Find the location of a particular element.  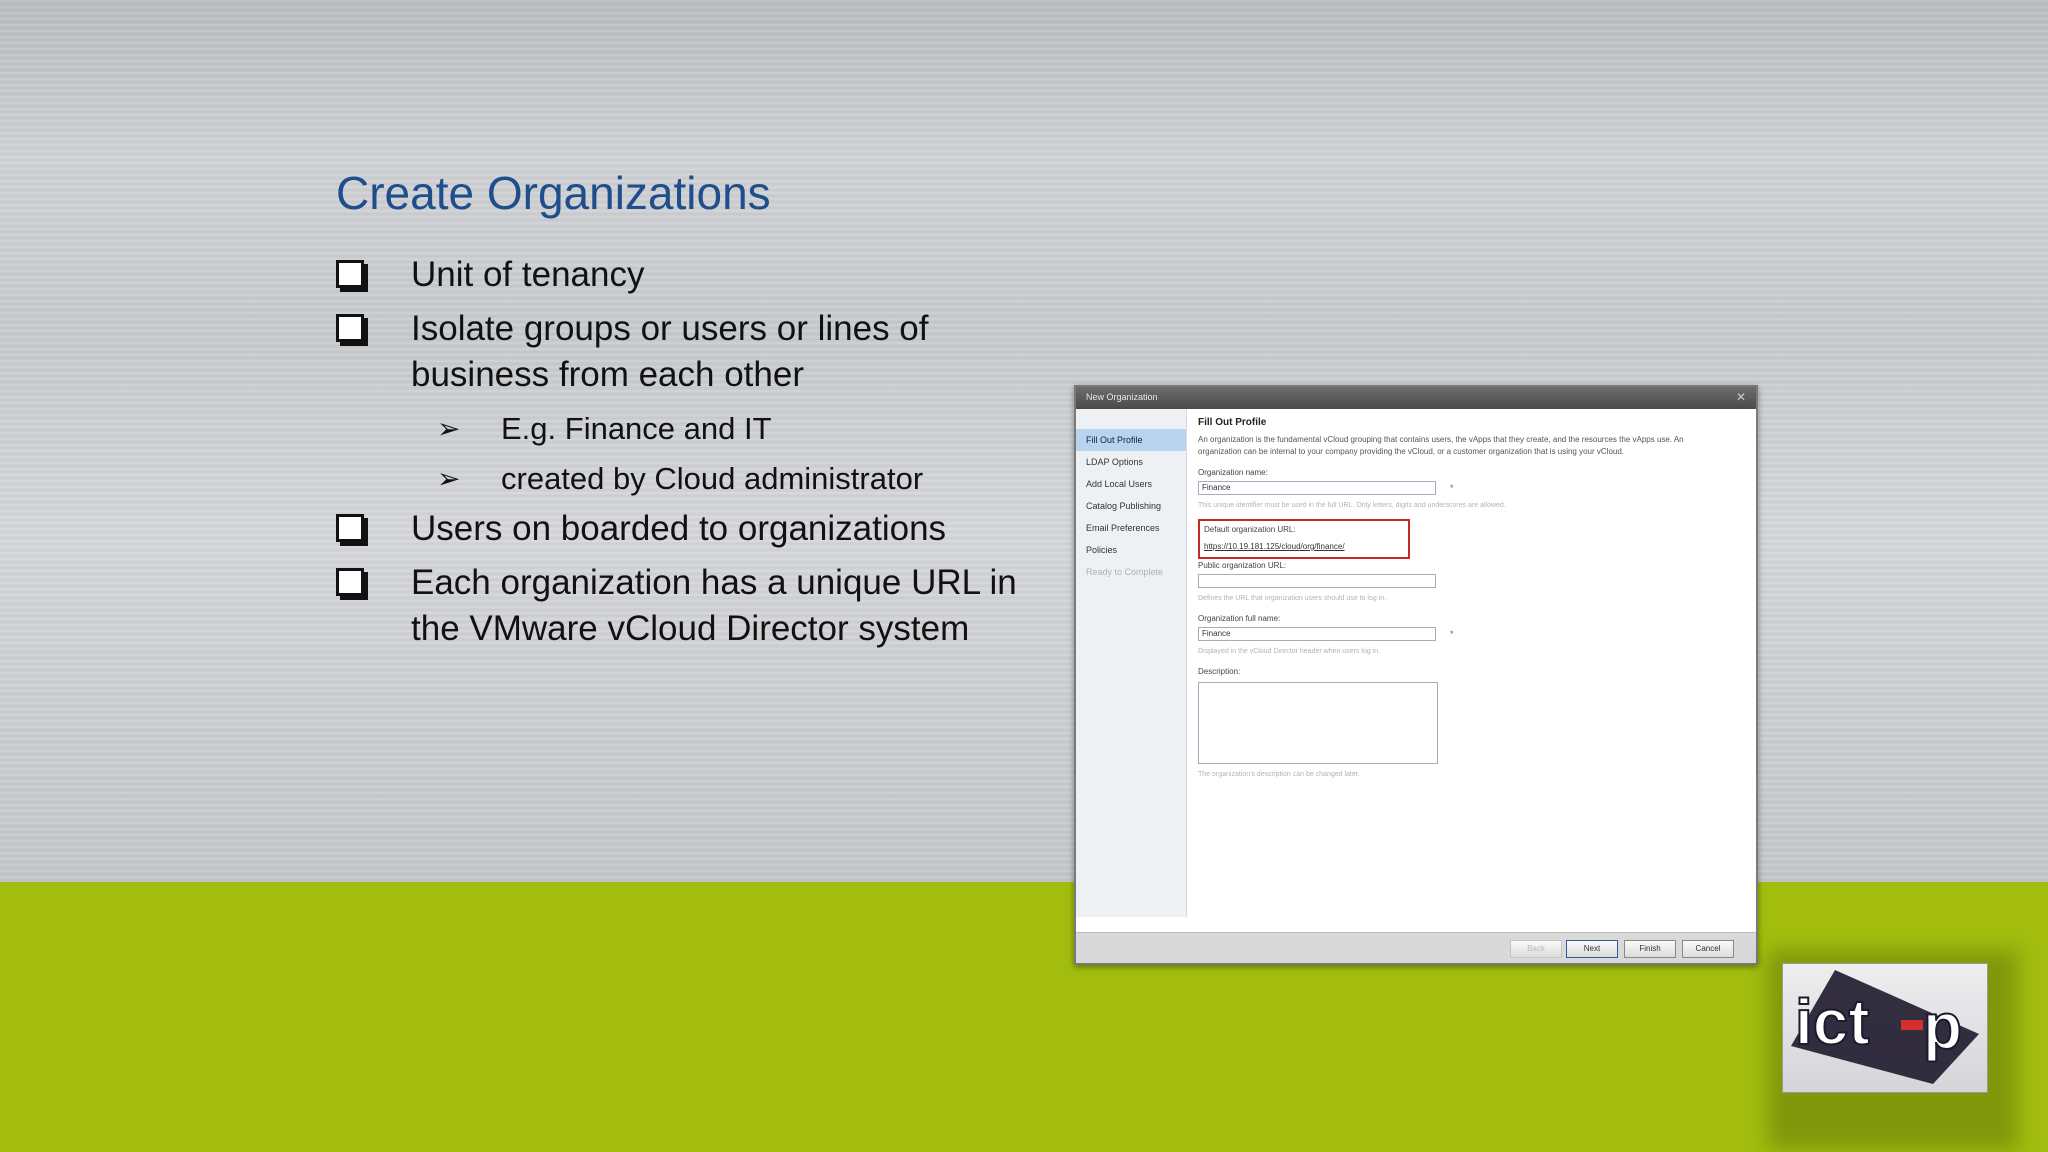

default-url-link: https://10.19.181.125/cloud/org/finance/ is located at coordinates (1304, 546).